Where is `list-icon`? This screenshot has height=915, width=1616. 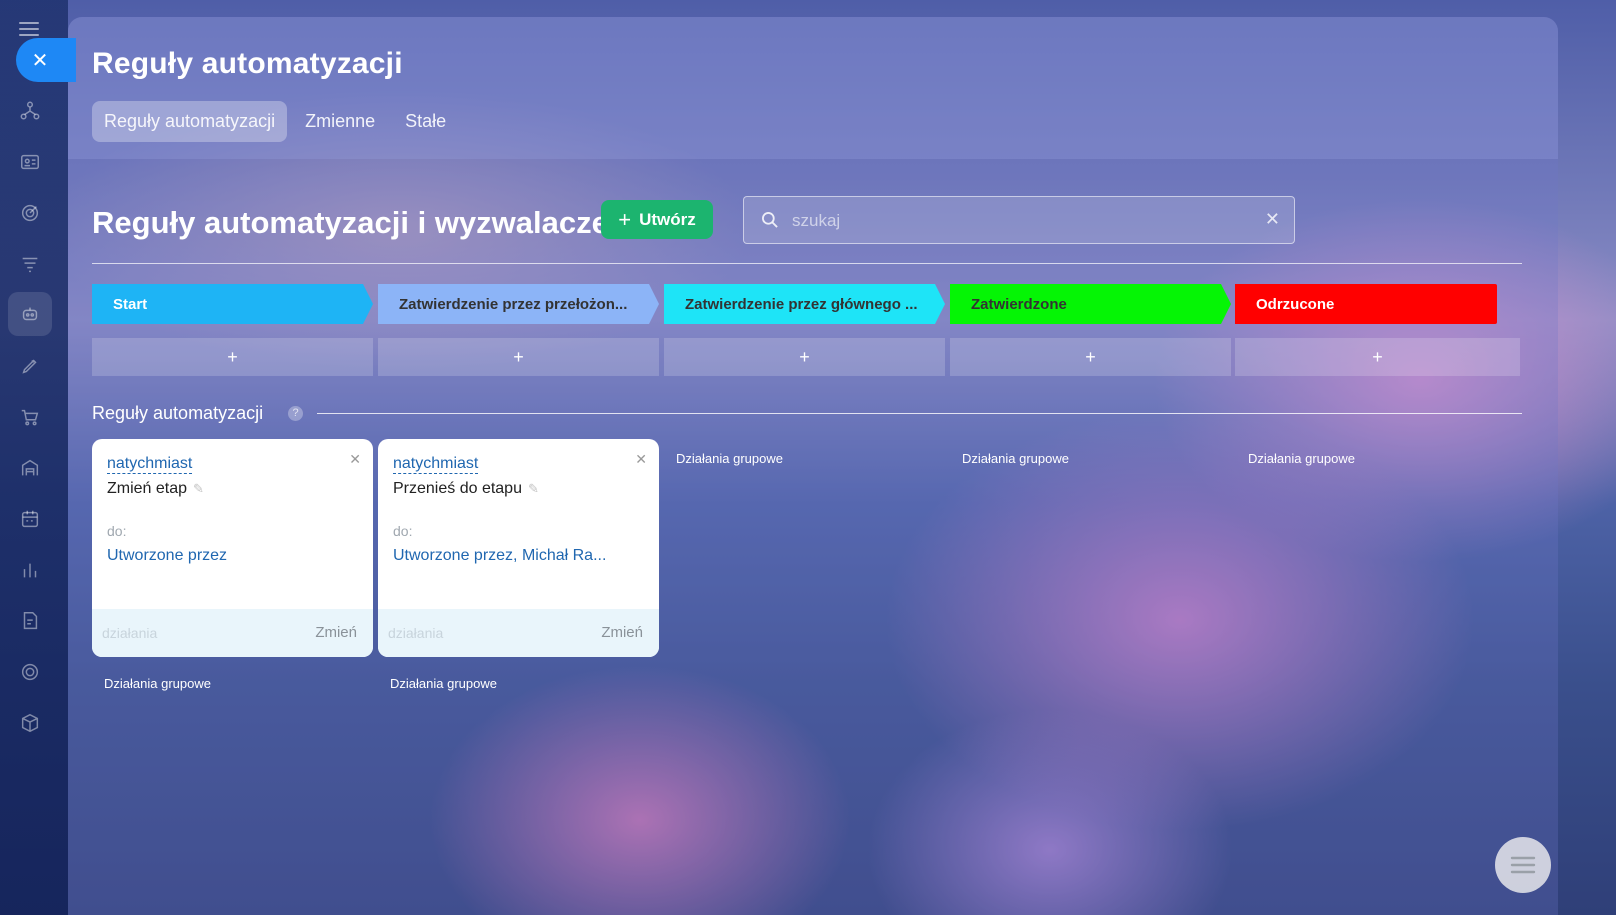
list-icon is located at coordinates (1523, 865).